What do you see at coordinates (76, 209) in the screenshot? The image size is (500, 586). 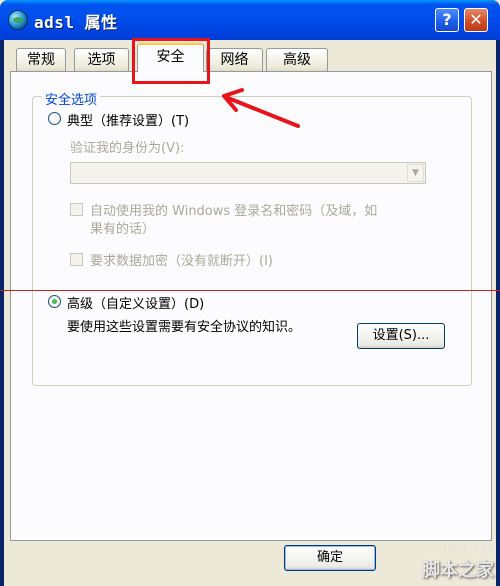 I see `auto-windows-login-checkbox` at bounding box center [76, 209].